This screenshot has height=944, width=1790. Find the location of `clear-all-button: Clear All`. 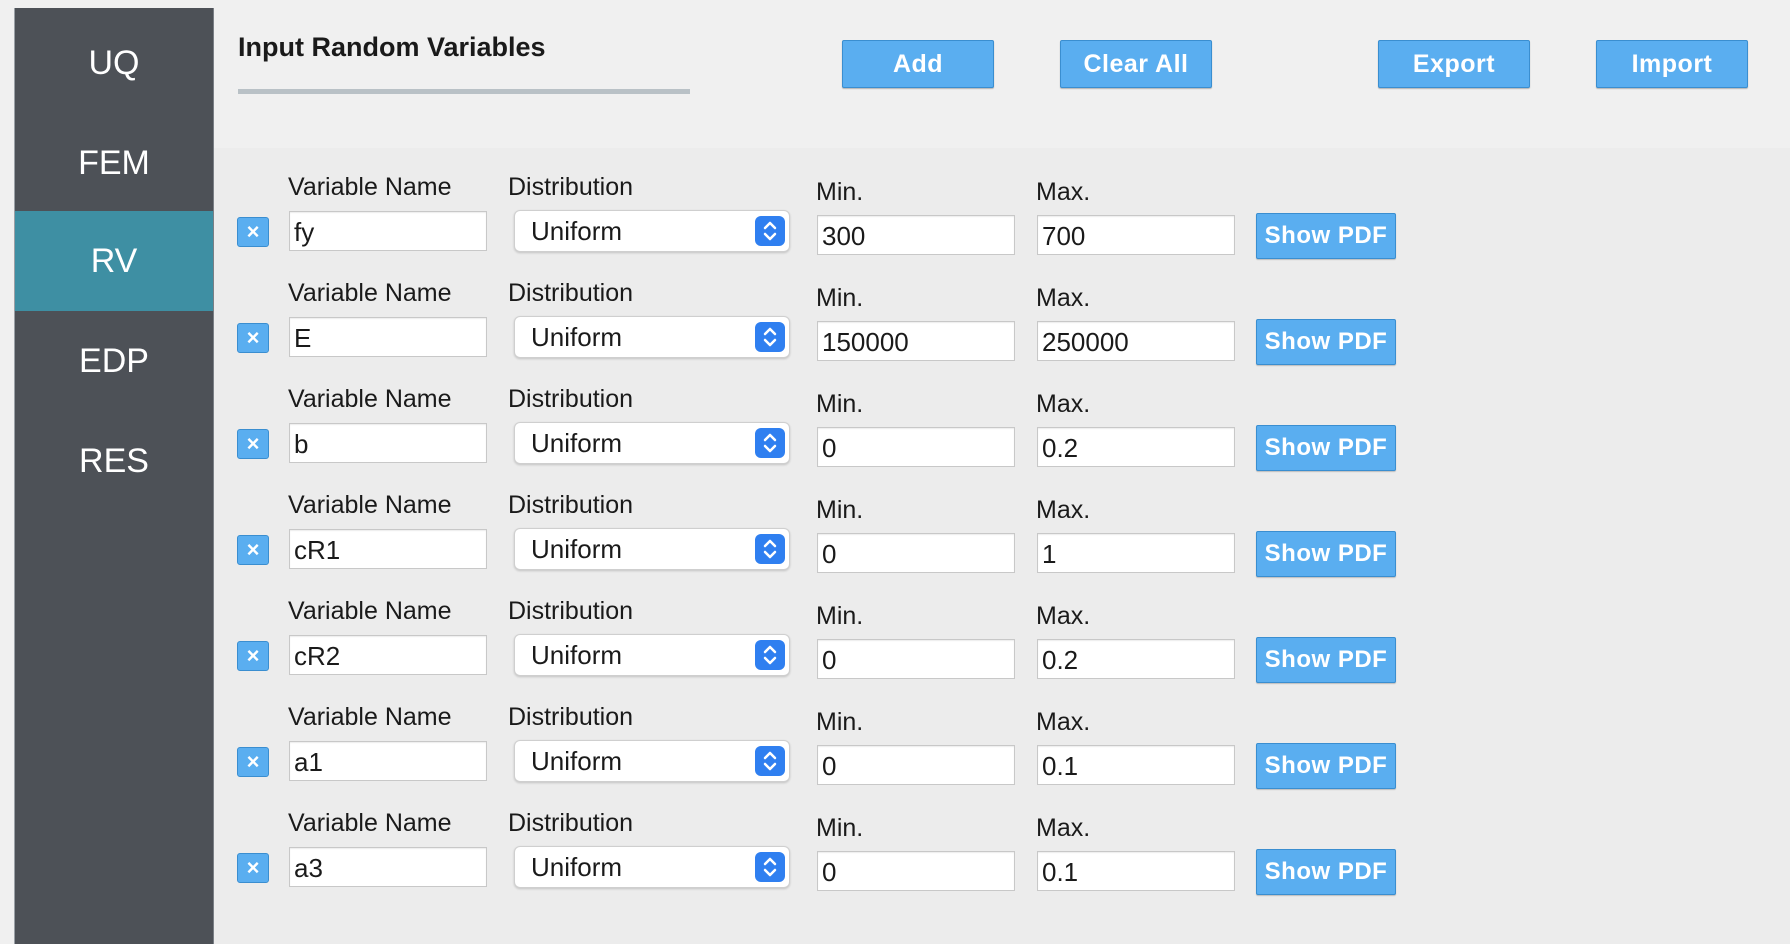

clear-all-button: Clear All is located at coordinates (1136, 64).